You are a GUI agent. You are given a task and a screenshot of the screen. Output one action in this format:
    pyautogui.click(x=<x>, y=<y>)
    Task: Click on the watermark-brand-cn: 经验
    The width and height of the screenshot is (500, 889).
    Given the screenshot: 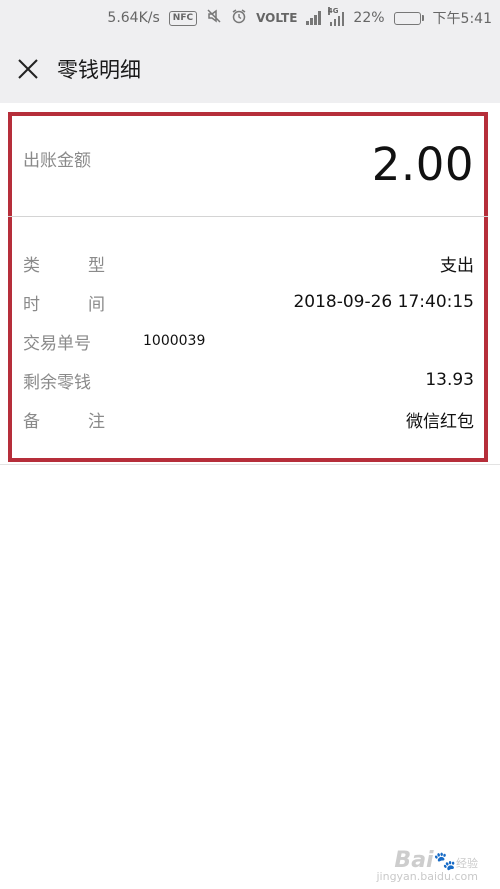 What is the action you would take?
    pyautogui.click(x=467, y=863)
    